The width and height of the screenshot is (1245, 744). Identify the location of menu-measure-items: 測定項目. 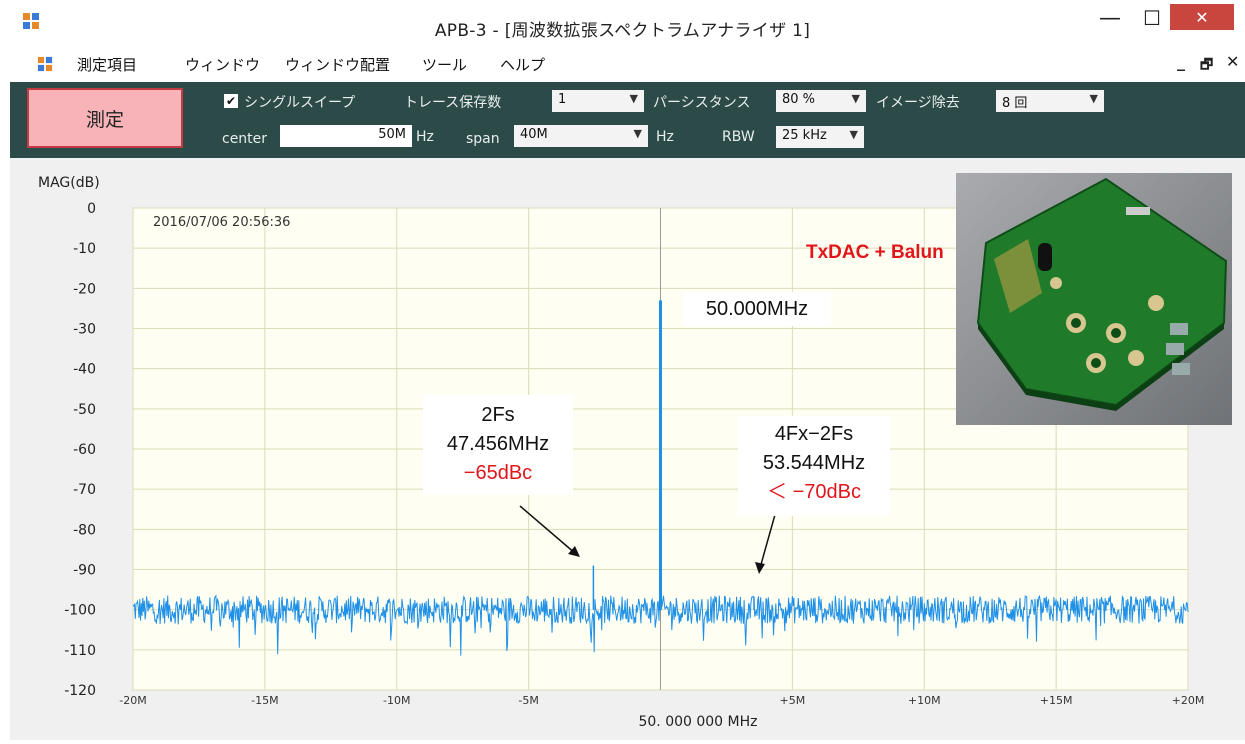
(107, 64).